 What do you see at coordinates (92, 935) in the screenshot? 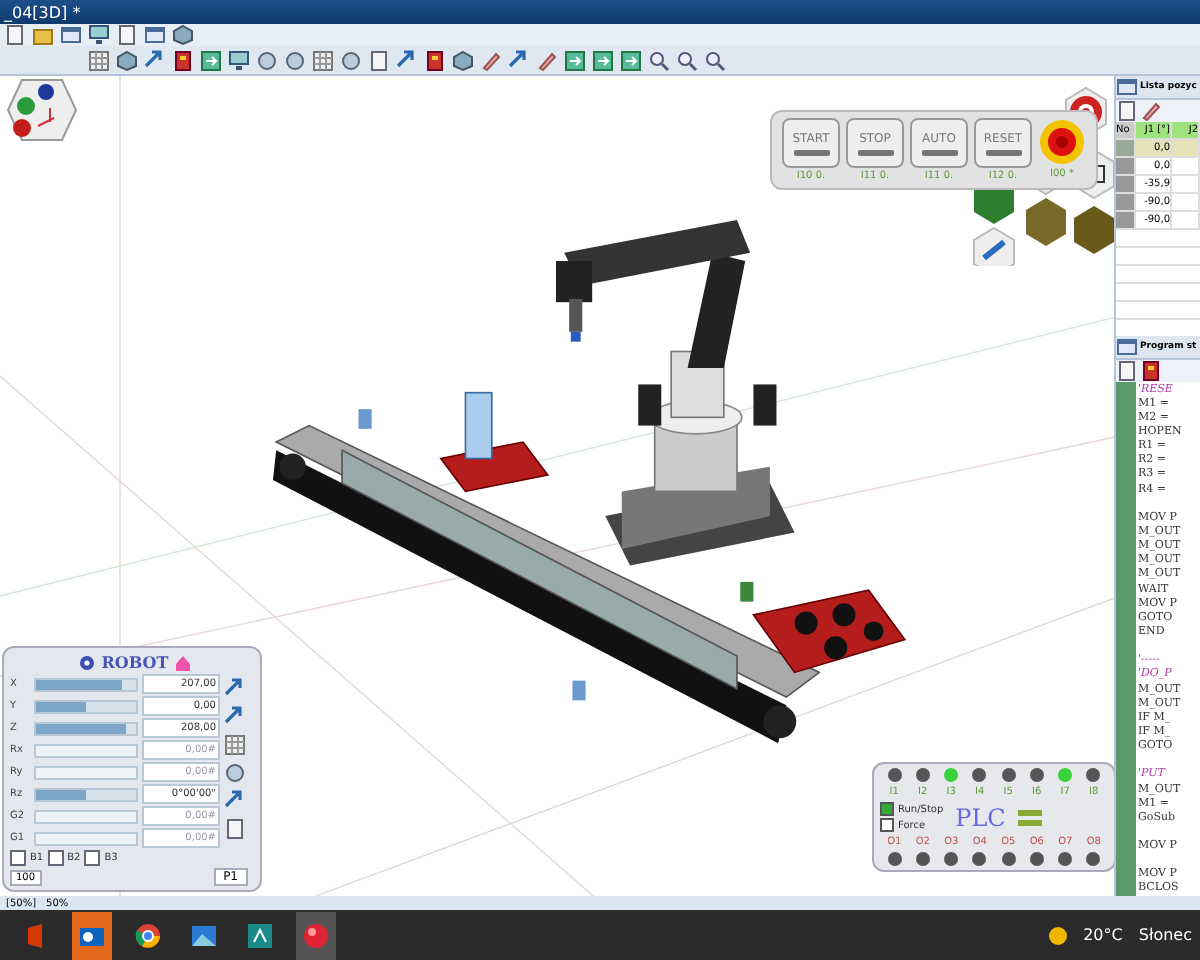
I see `mail-icon` at bounding box center [92, 935].